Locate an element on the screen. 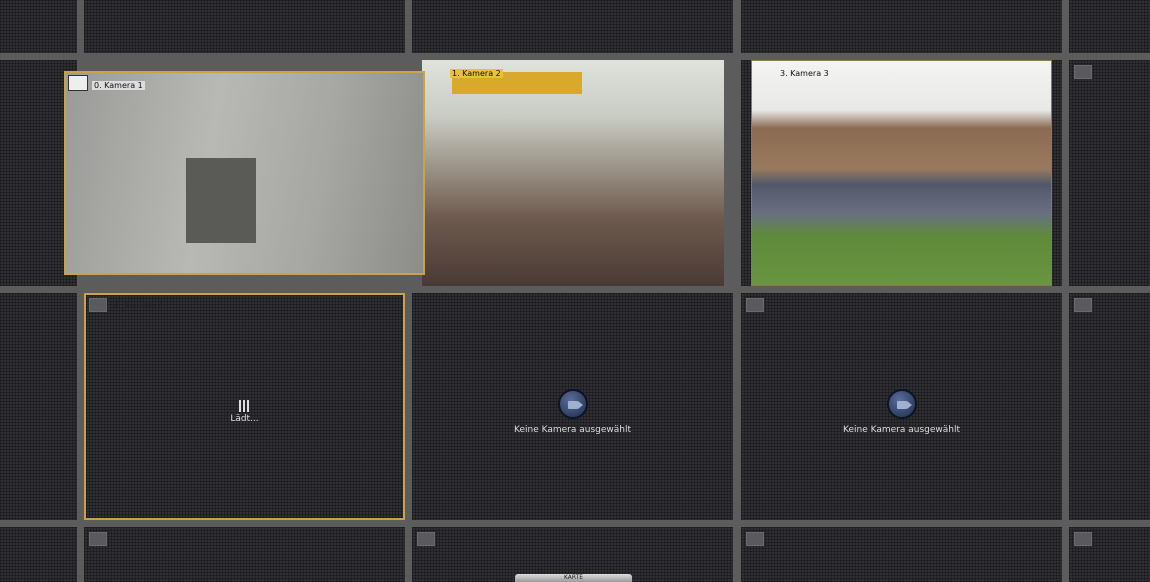 This screenshot has height=582, width=1150. camera-label: 4. Kamera 4 is located at coordinates (138, 305).